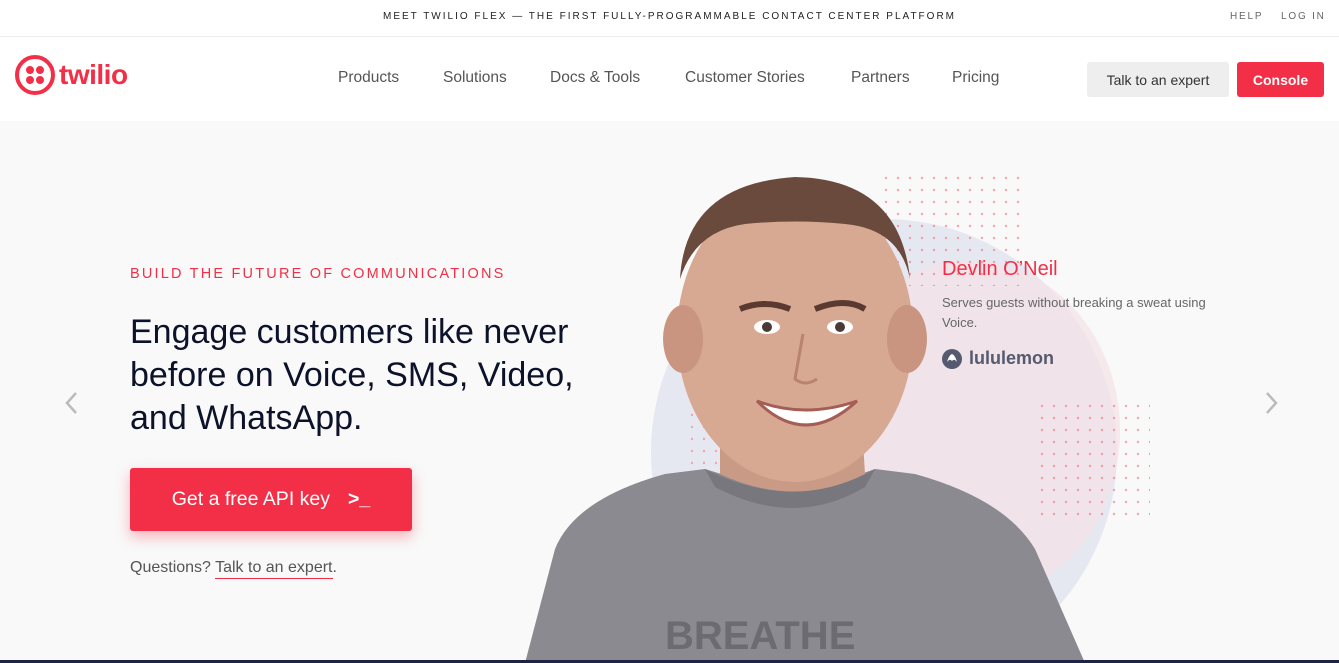 The width and height of the screenshot is (1339, 663). I want to click on questions-prefix: Questions?, so click(170, 567).